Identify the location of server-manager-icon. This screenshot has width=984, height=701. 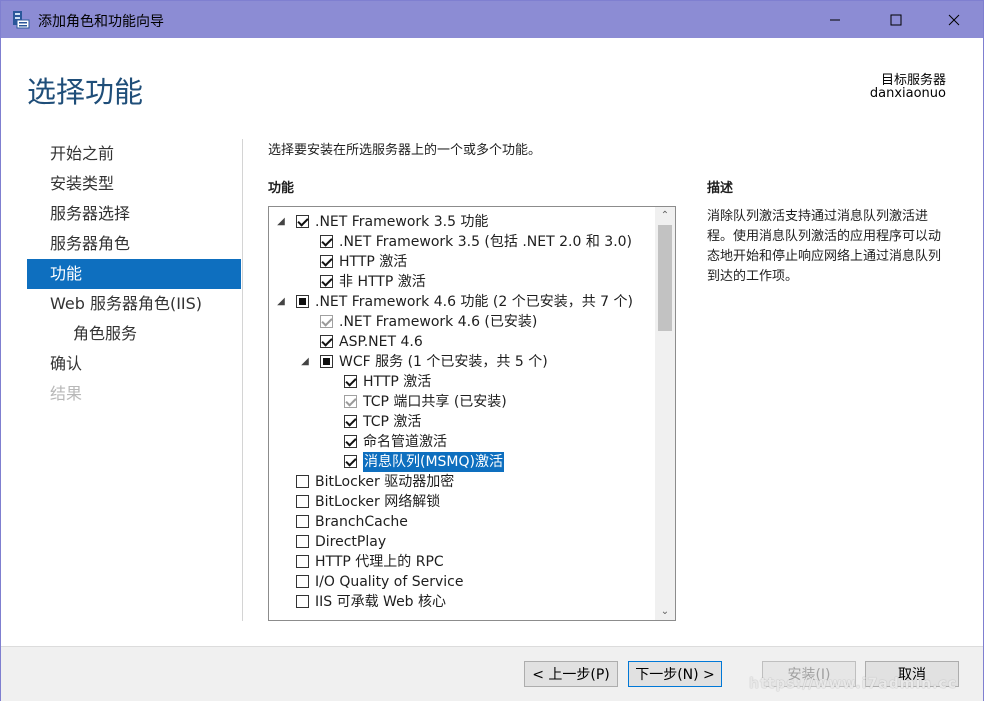
(21, 20).